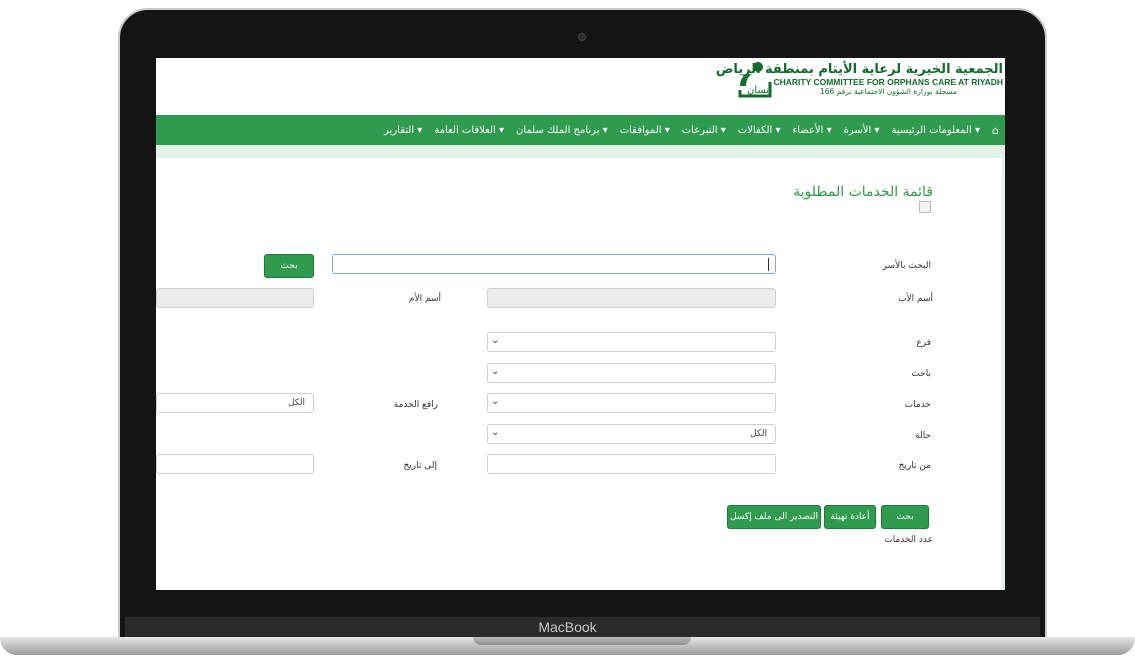 The image size is (1135, 663). I want to click on nav-item-public-relations: العلاقات العامة ▾, so click(469, 130).